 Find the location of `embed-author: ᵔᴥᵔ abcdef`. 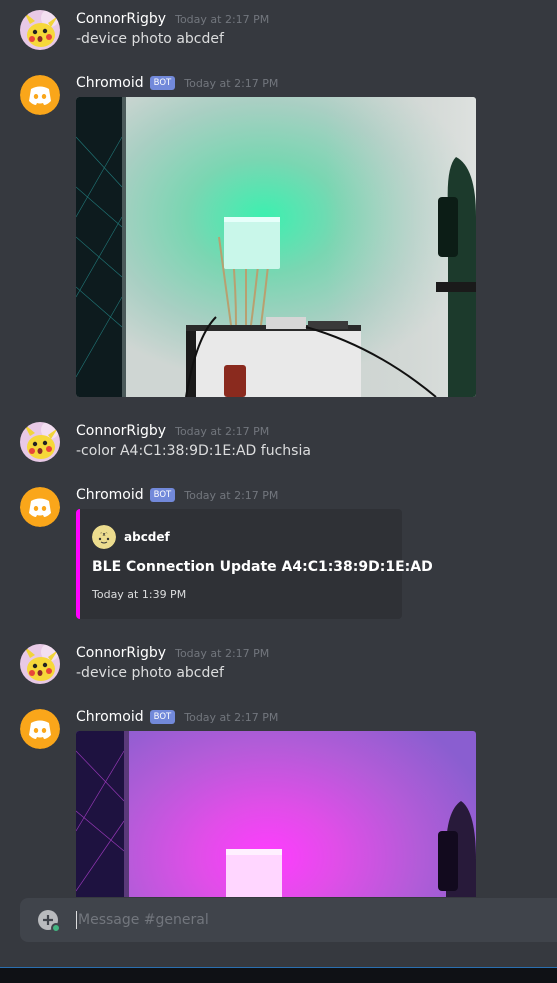

embed-author: ᵔᴥᵔ abcdef is located at coordinates (131, 537).